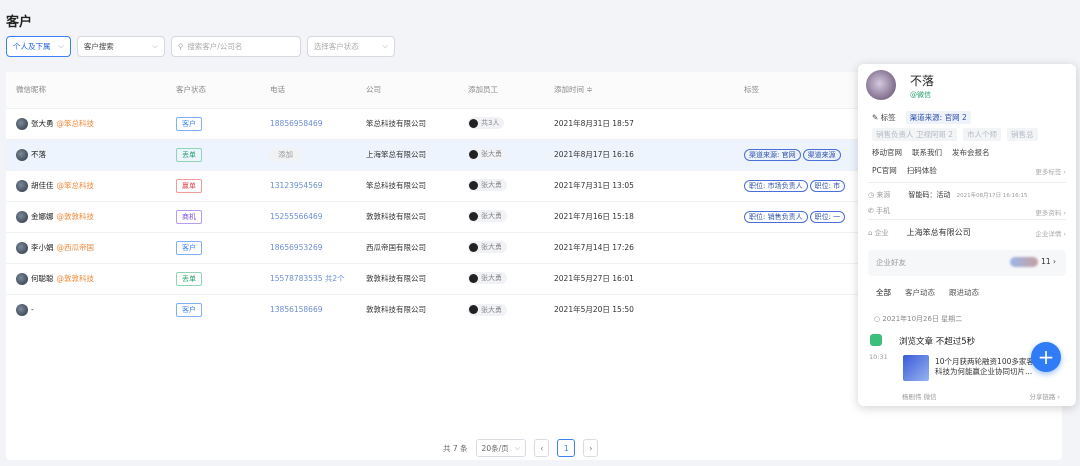 This screenshot has height=466, width=1080. Describe the element at coordinates (120, 46) in the screenshot. I see `search-type-select: 客户搜索 ⌵` at that location.